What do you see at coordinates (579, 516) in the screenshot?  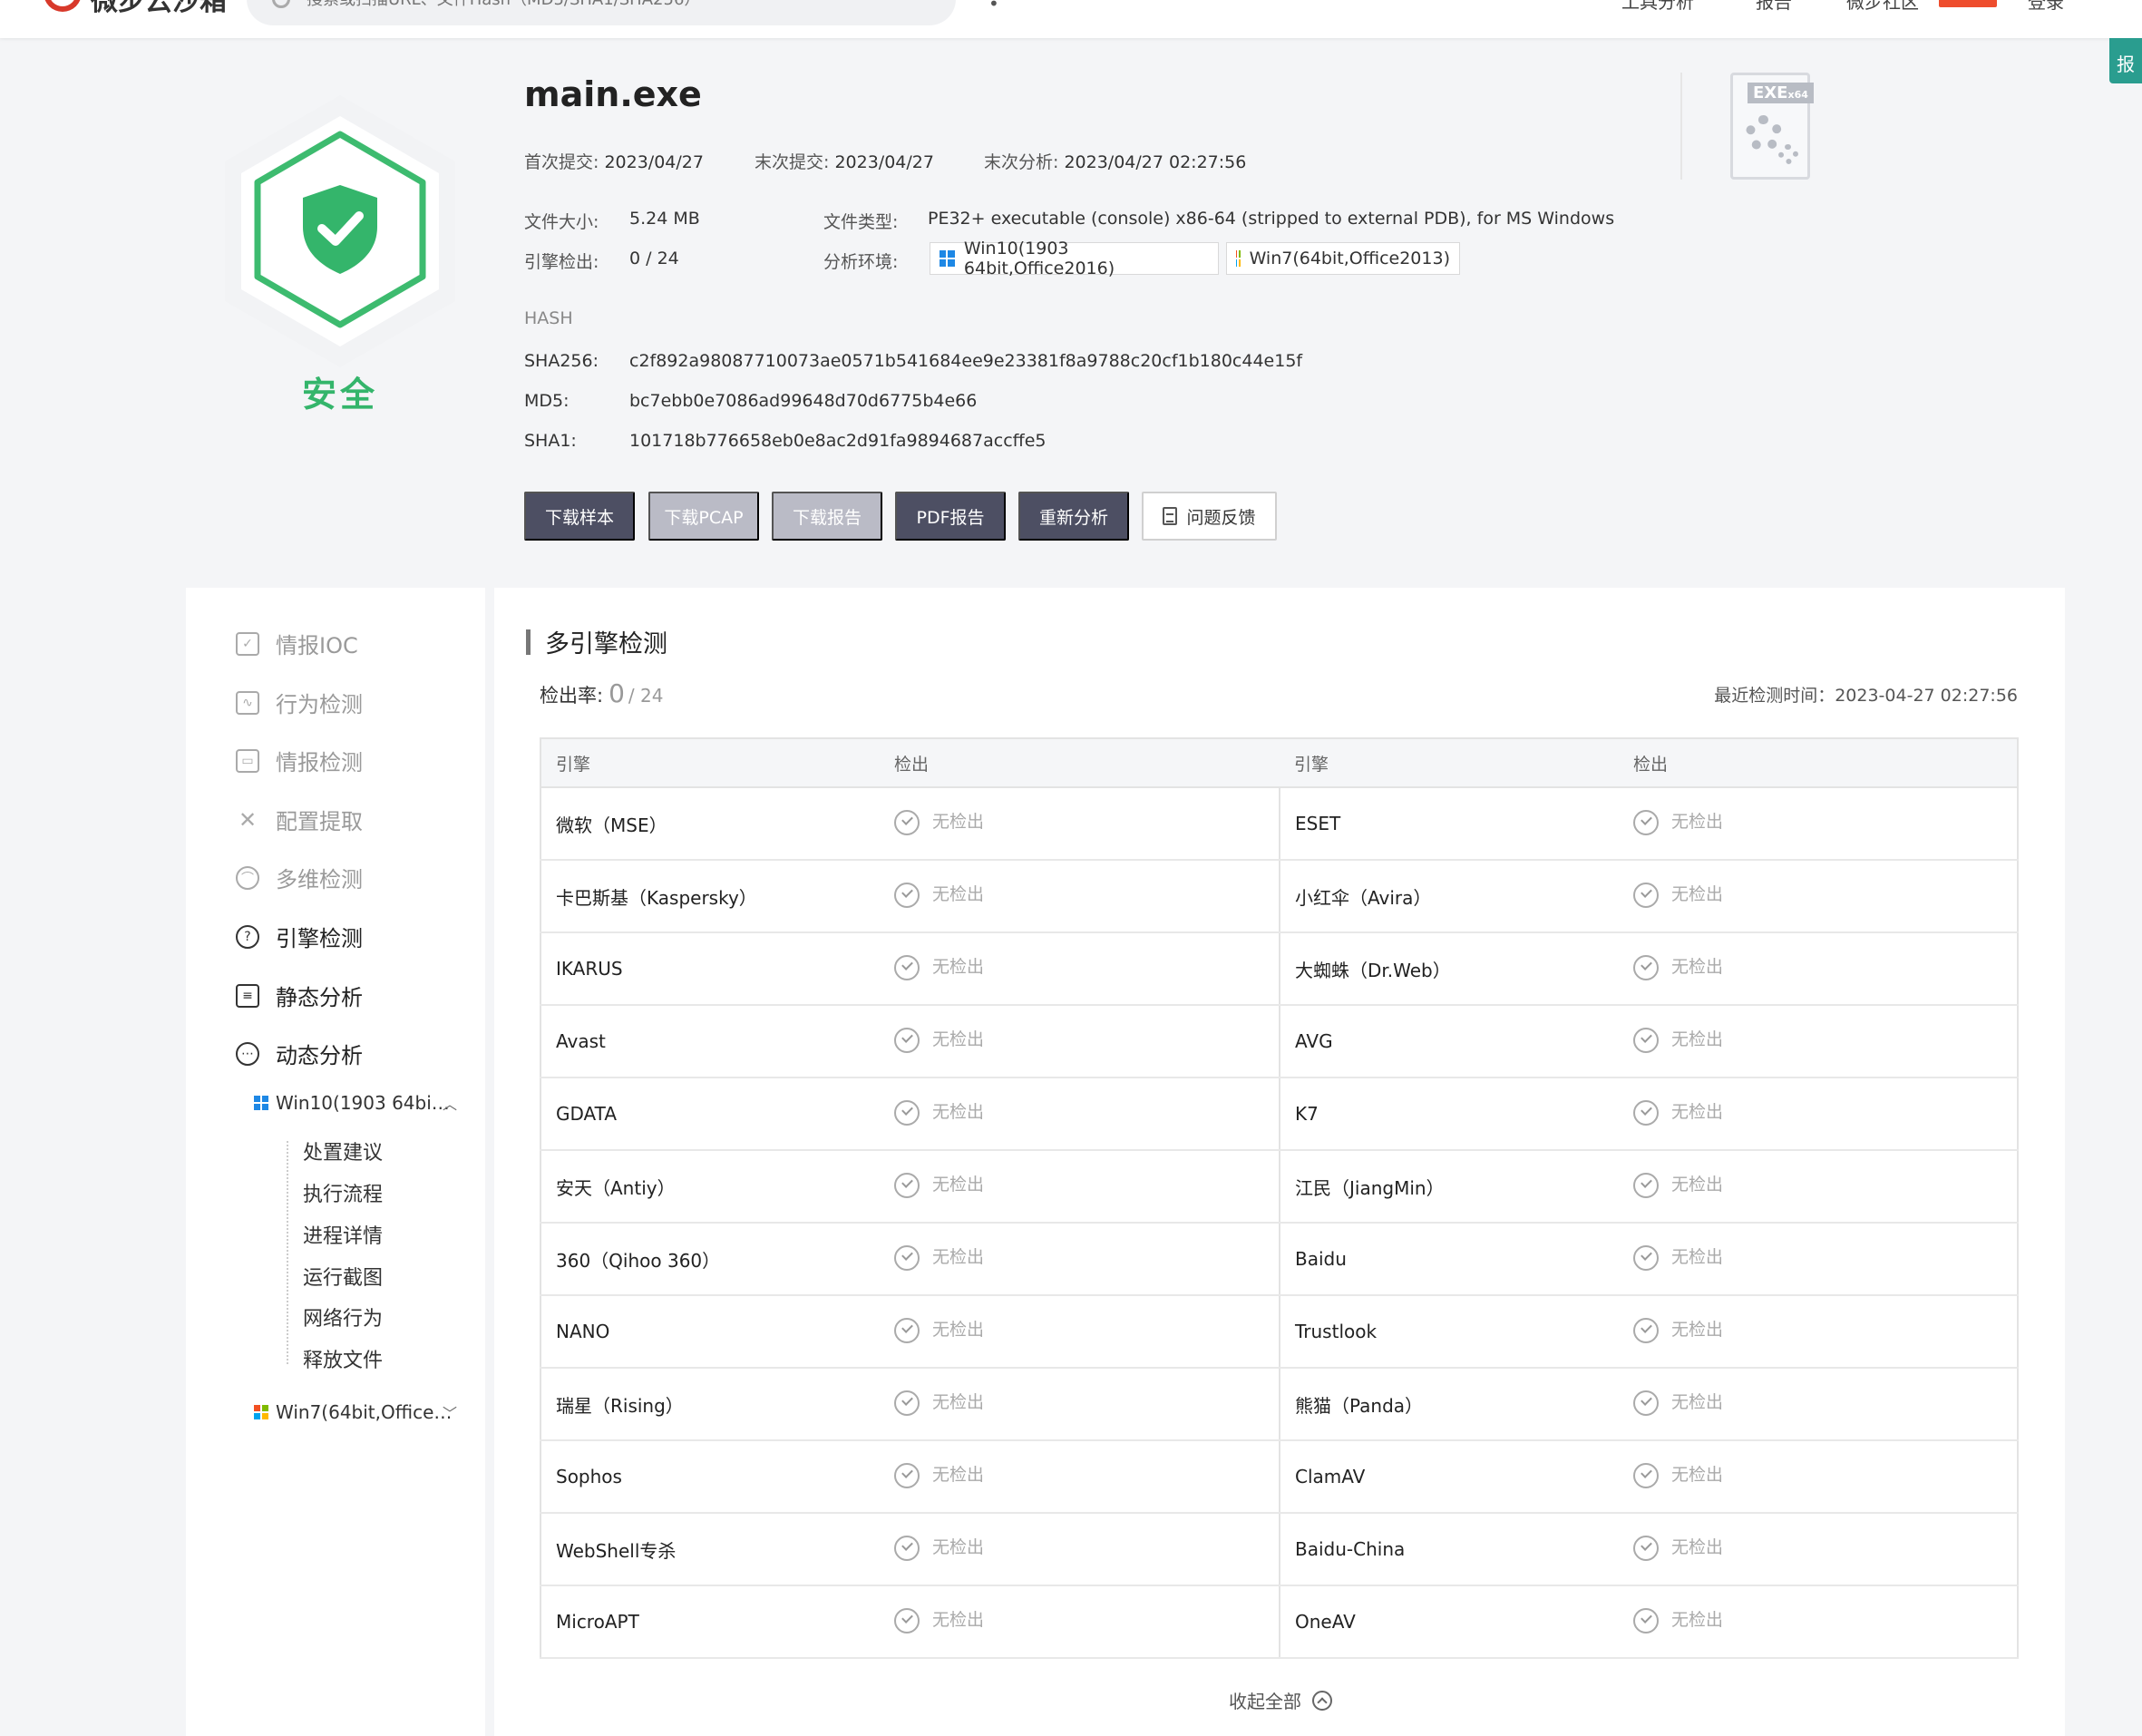 I see `download-sample-button: 下载样本` at bounding box center [579, 516].